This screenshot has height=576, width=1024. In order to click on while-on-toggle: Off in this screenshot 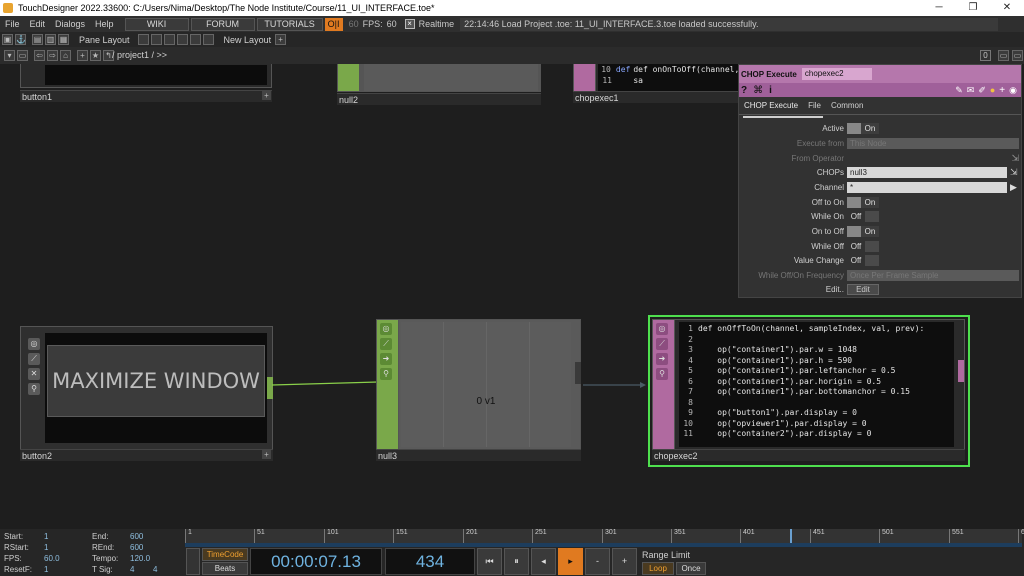, I will do `click(863, 216)`.